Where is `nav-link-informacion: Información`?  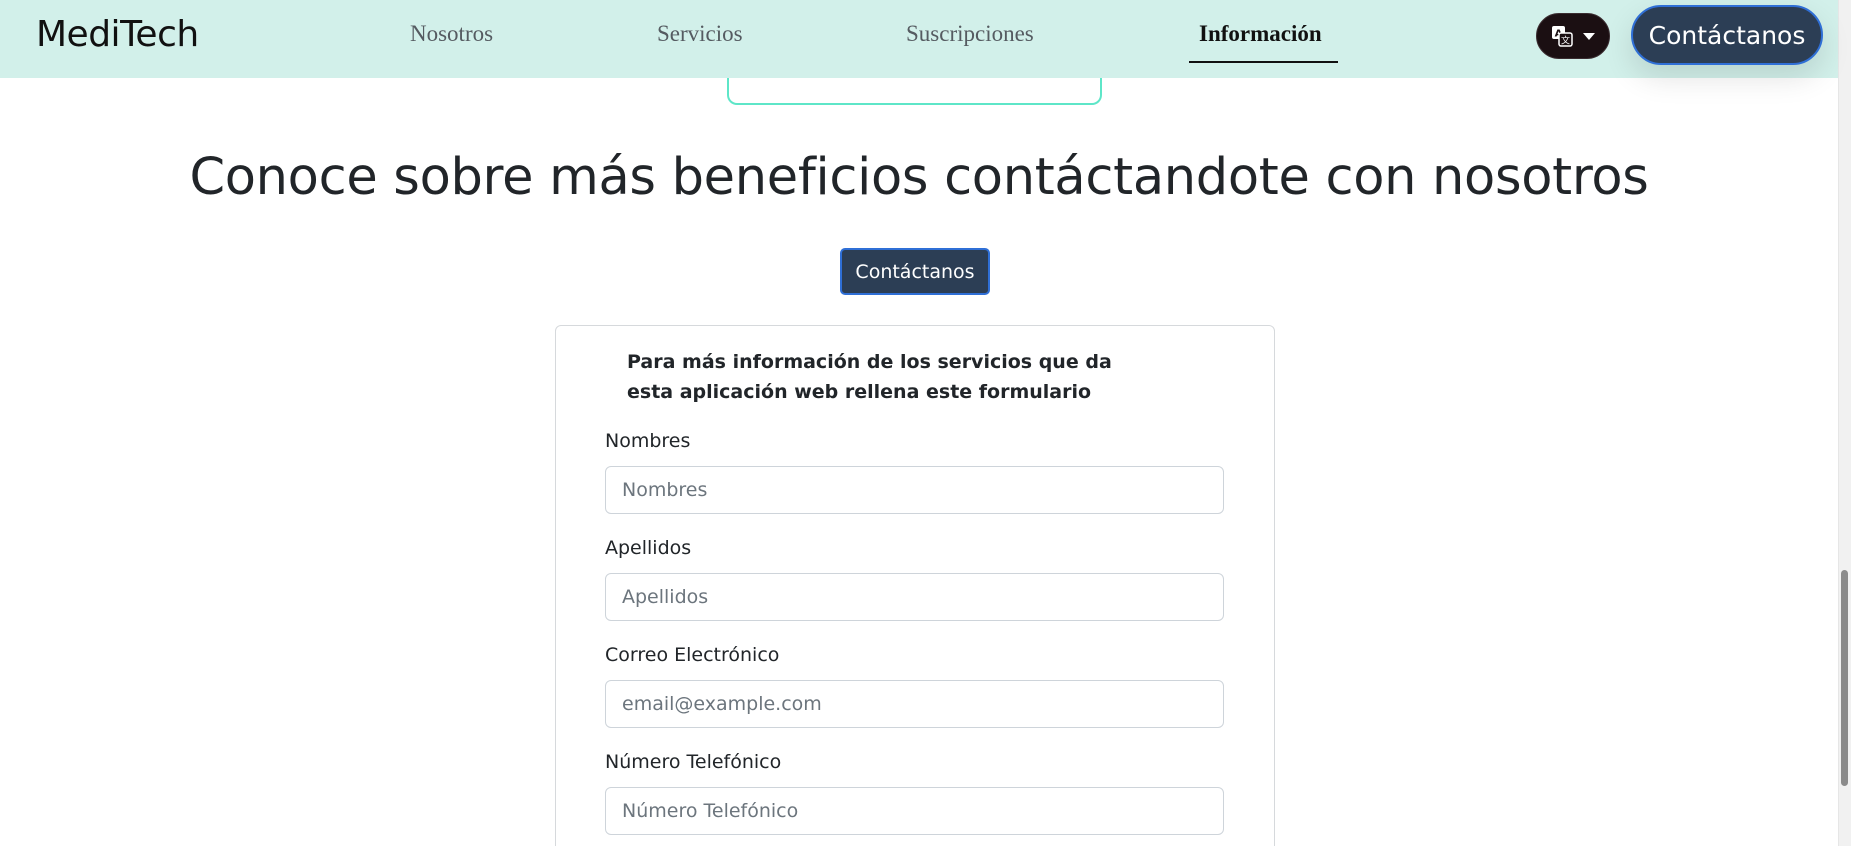
nav-link-informacion: Información is located at coordinates (1260, 34).